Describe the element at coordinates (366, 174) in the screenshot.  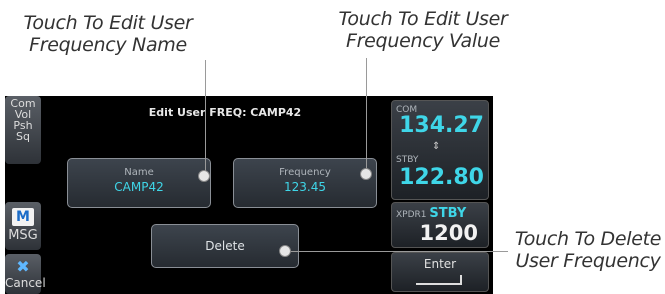
I see `leader-dot-frequency` at that location.